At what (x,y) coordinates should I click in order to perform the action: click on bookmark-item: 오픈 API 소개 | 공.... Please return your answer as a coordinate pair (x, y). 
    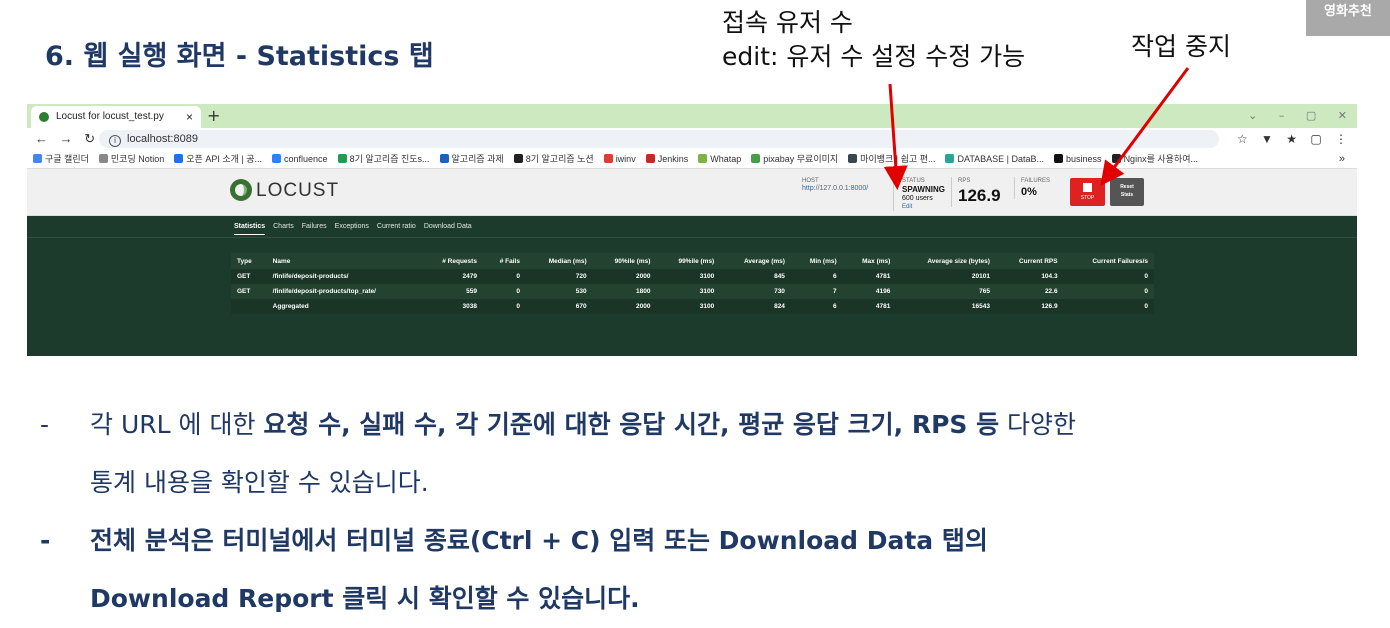
    Looking at the image, I should click on (218, 159).